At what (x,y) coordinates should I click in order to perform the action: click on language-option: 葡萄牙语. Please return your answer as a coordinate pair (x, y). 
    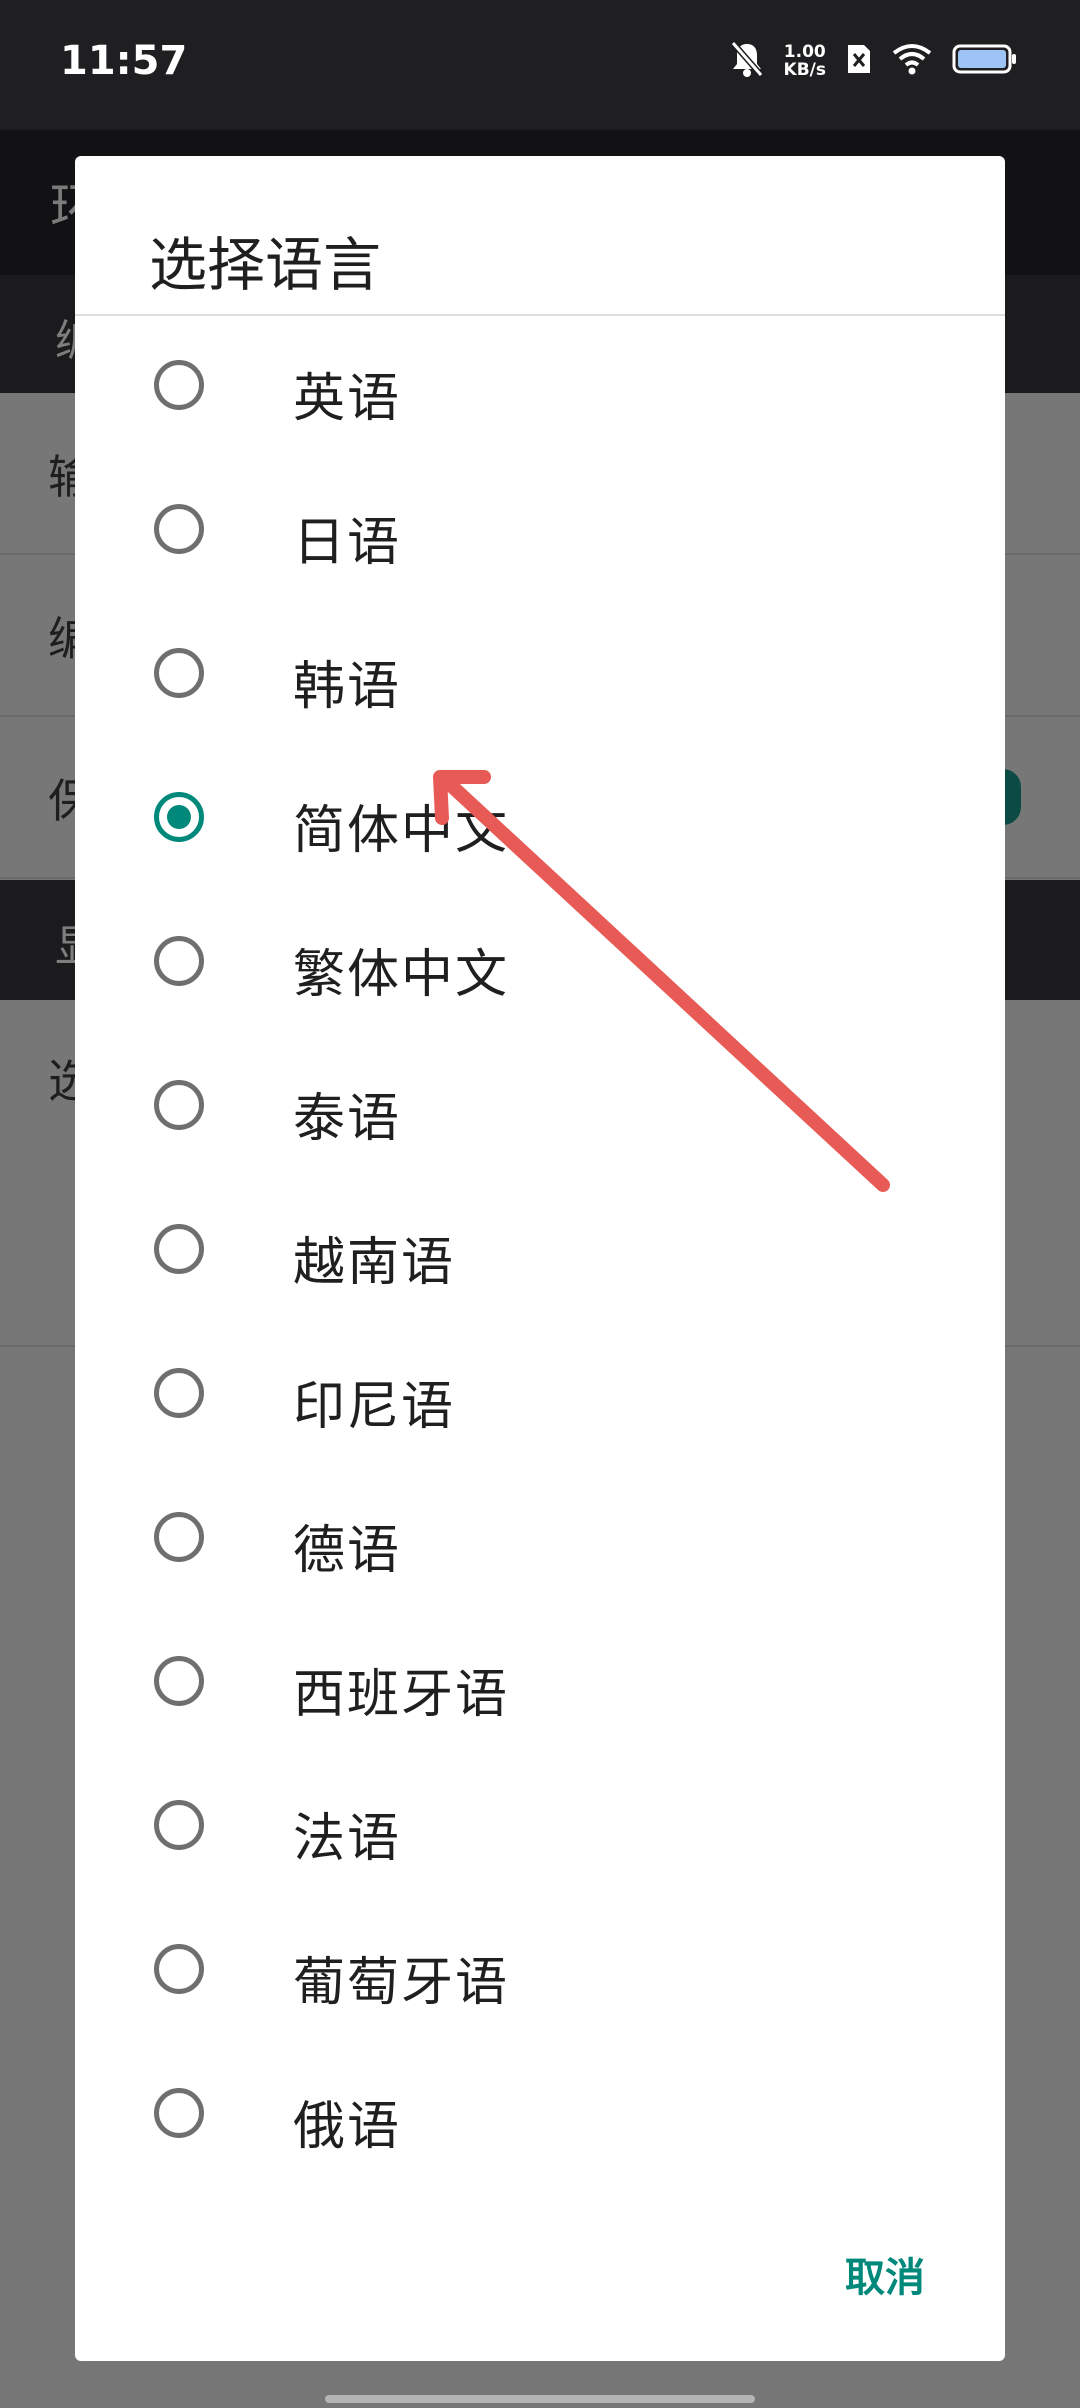
    Looking at the image, I should click on (540, 1972).